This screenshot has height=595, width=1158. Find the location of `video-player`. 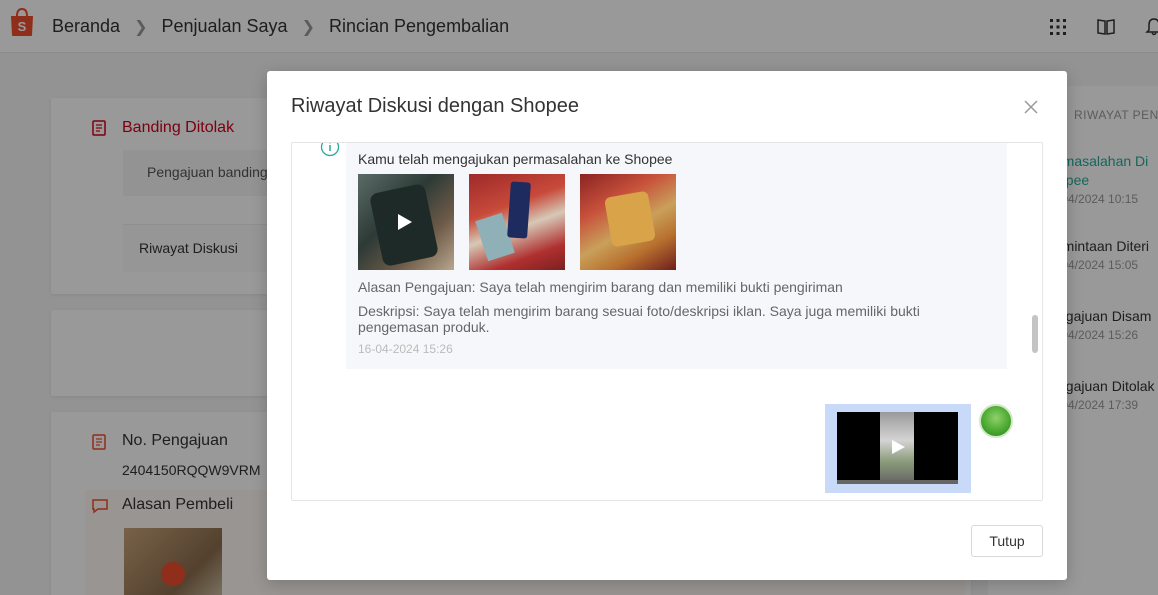

video-player is located at coordinates (897, 448).